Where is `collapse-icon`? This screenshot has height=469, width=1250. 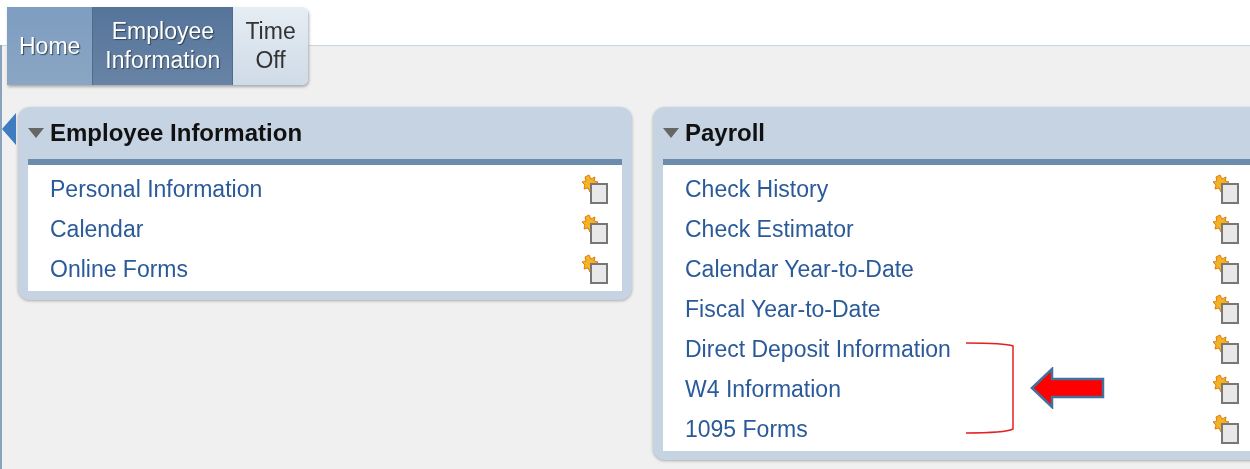 collapse-icon is located at coordinates (9, 129).